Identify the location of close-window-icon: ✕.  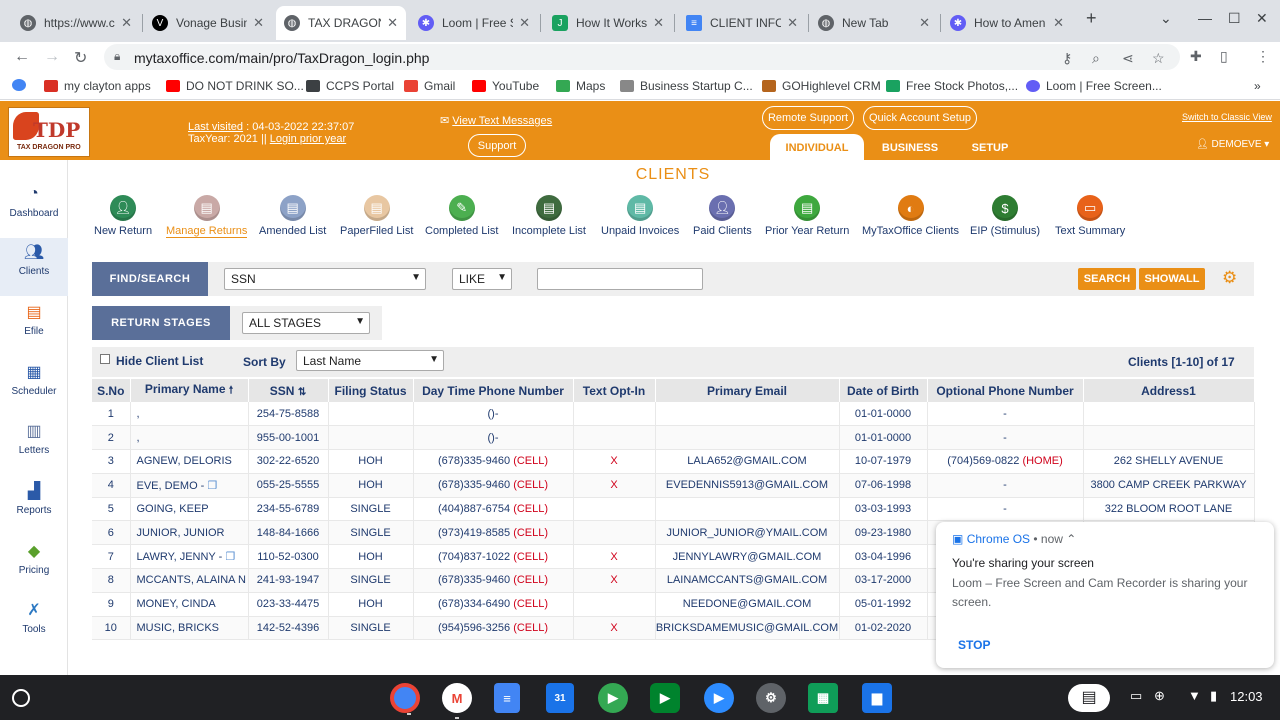
(1262, 18).